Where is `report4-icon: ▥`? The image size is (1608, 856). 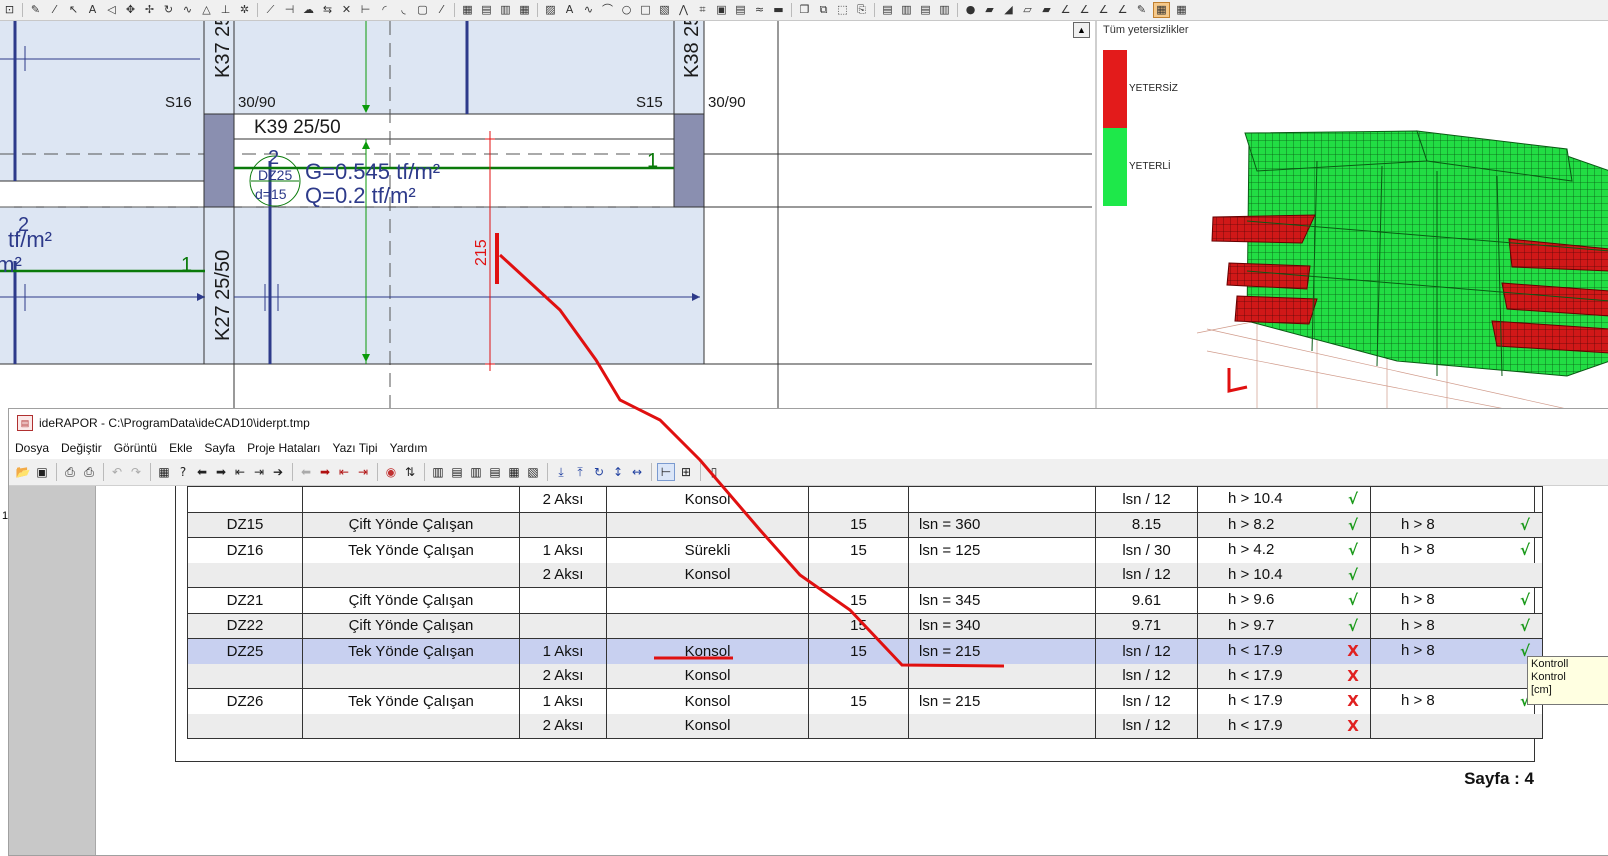 report4-icon: ▥ is located at coordinates (944, 10).